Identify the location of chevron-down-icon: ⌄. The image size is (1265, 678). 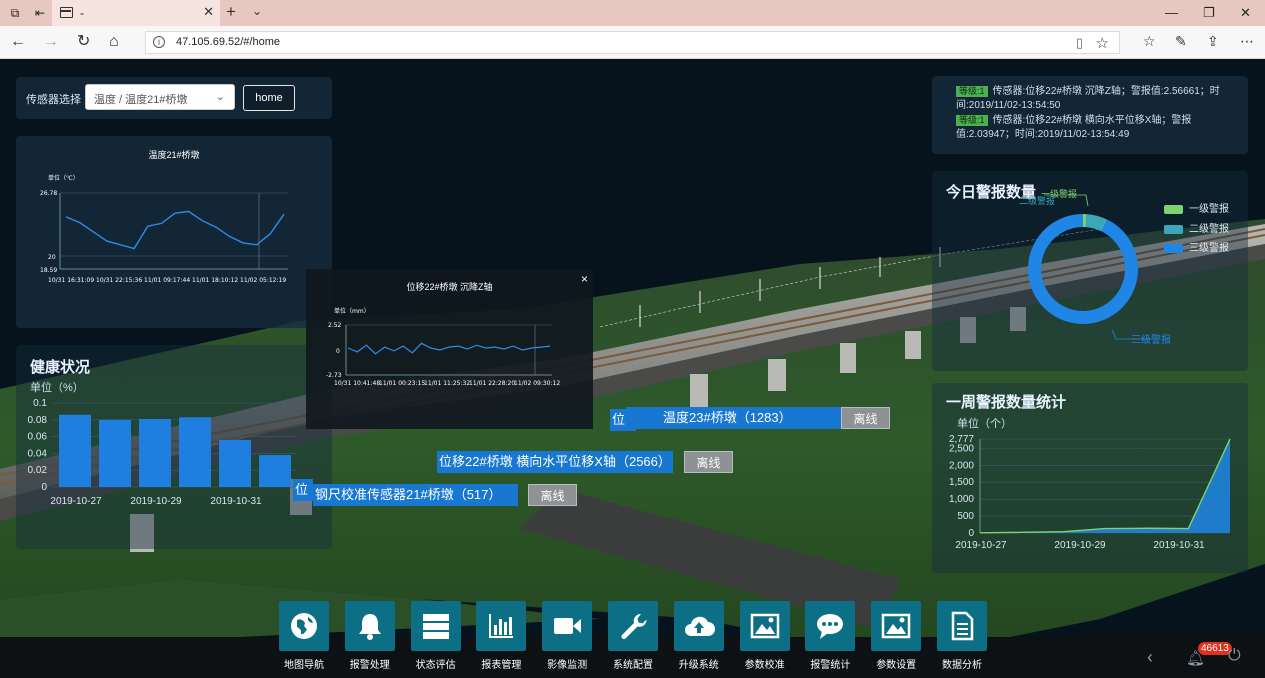
(220, 97).